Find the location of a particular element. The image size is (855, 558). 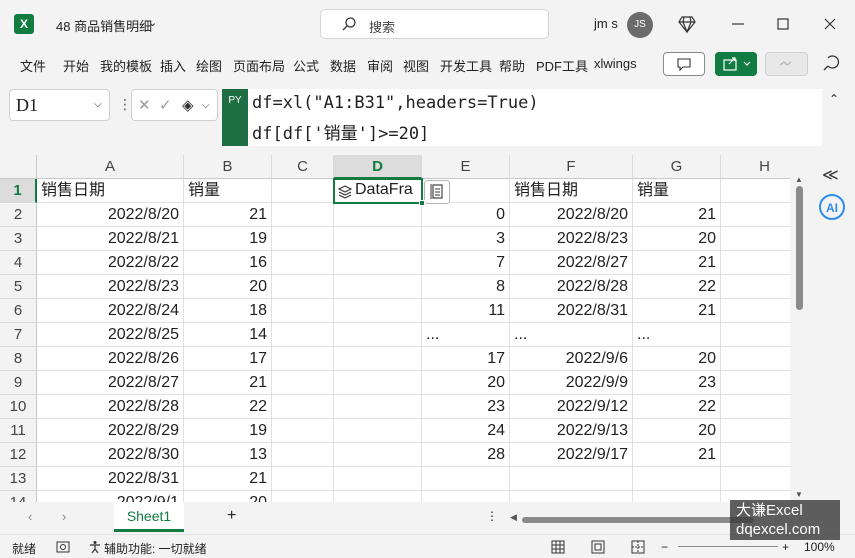

tab-xlwings: xlwings is located at coordinates (615, 63).